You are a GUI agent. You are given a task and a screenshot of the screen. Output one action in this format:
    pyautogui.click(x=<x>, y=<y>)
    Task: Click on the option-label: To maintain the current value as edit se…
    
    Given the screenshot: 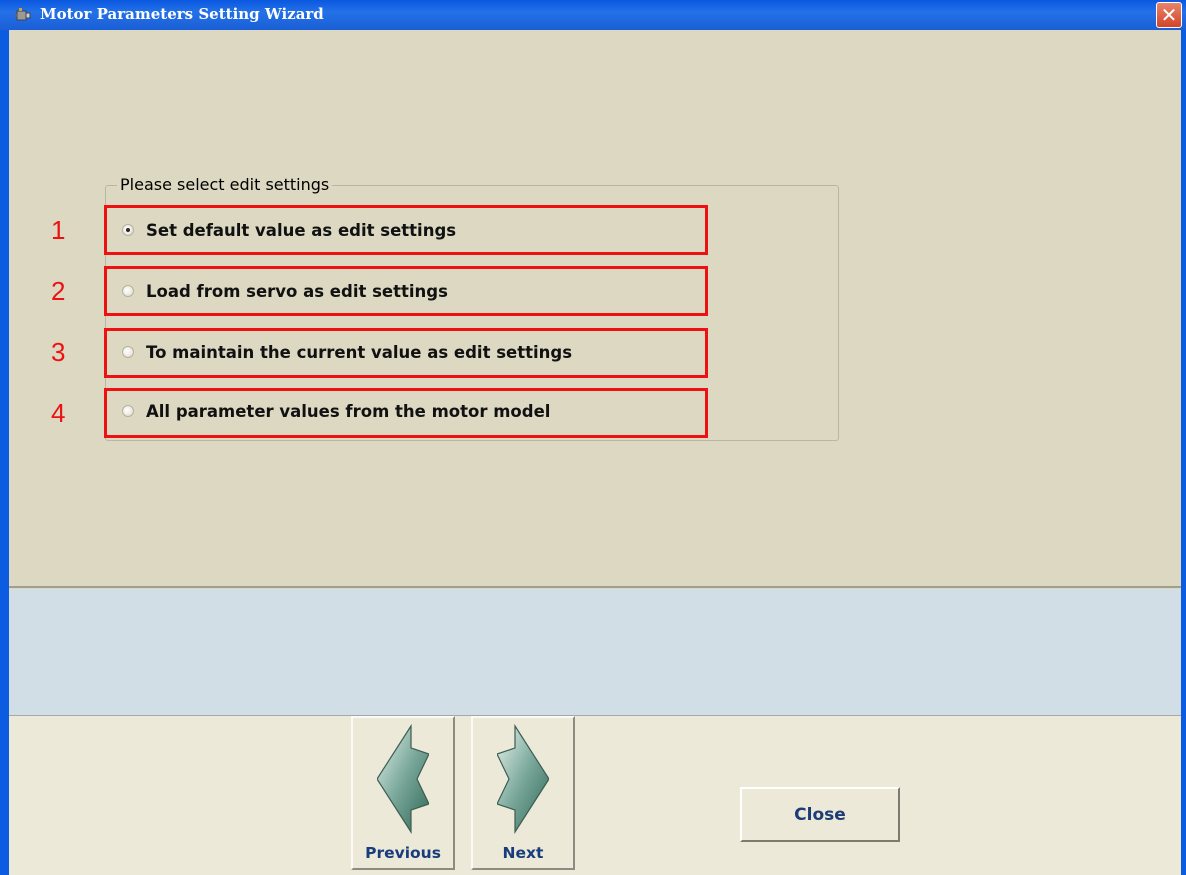 What is the action you would take?
    pyautogui.click(x=359, y=352)
    